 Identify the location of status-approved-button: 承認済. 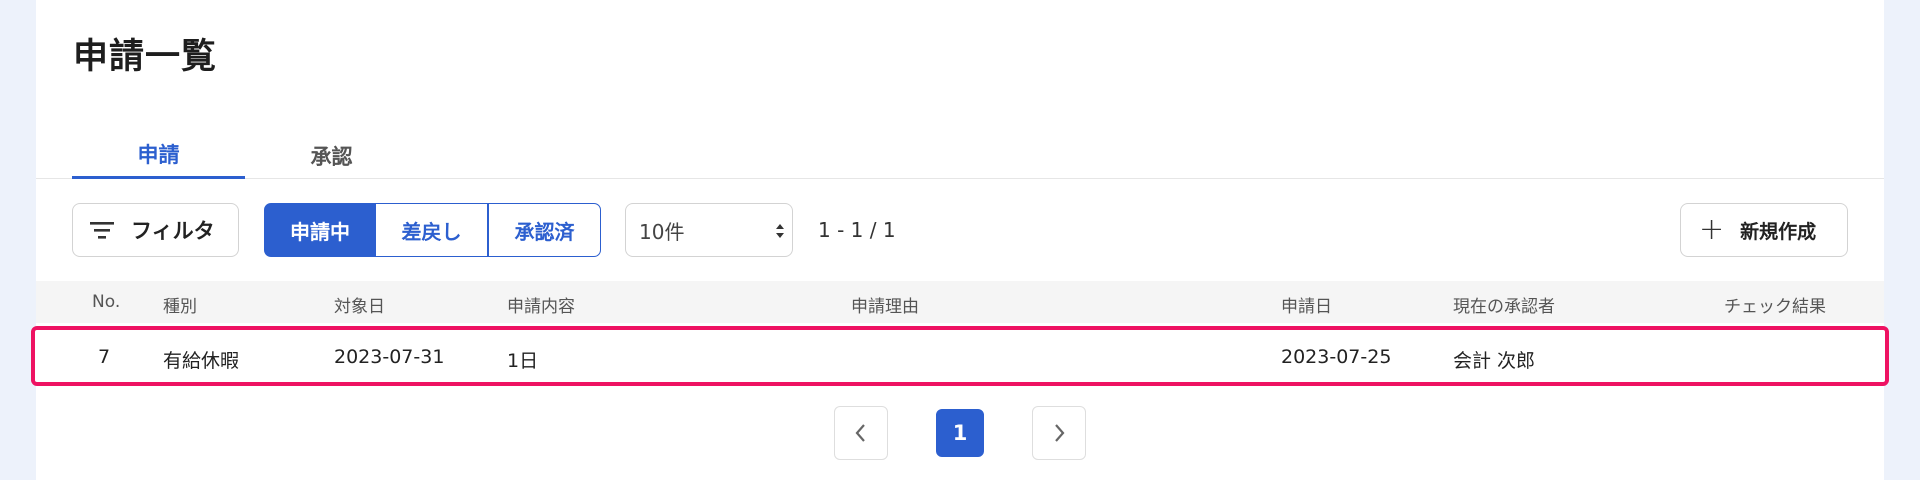
(544, 230).